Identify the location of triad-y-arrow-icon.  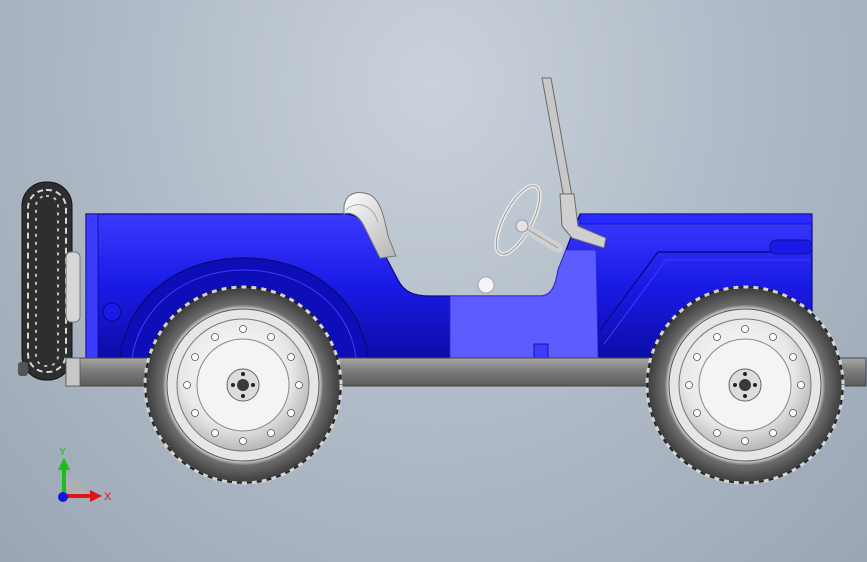
(64, 464).